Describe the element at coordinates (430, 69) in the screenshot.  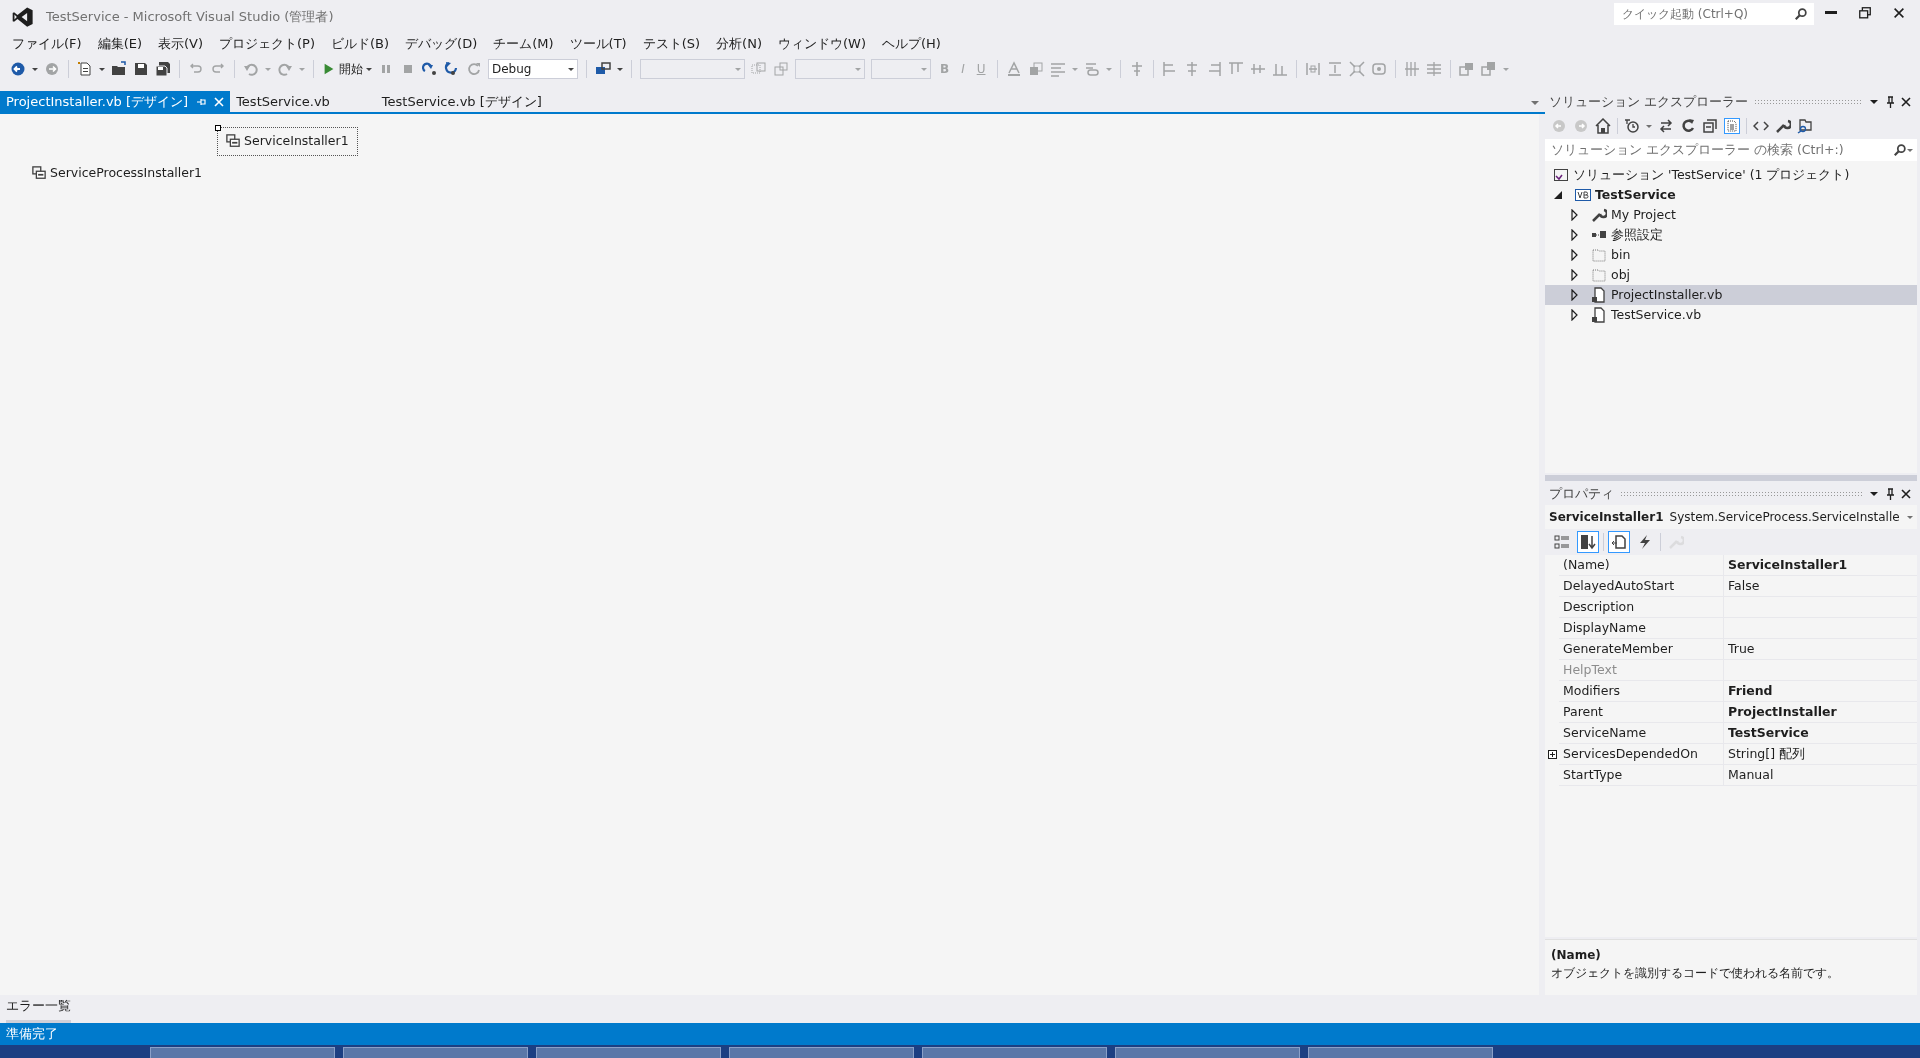
I see `step-over-icon` at that location.